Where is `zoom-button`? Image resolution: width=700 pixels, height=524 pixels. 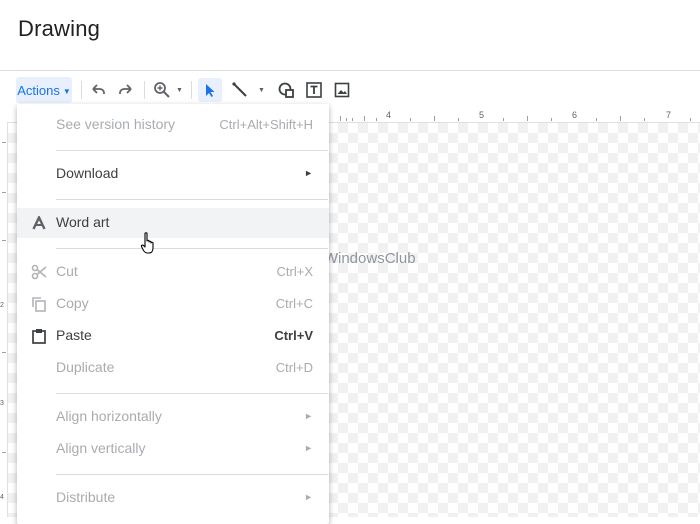
zoom-button is located at coordinates (162, 90).